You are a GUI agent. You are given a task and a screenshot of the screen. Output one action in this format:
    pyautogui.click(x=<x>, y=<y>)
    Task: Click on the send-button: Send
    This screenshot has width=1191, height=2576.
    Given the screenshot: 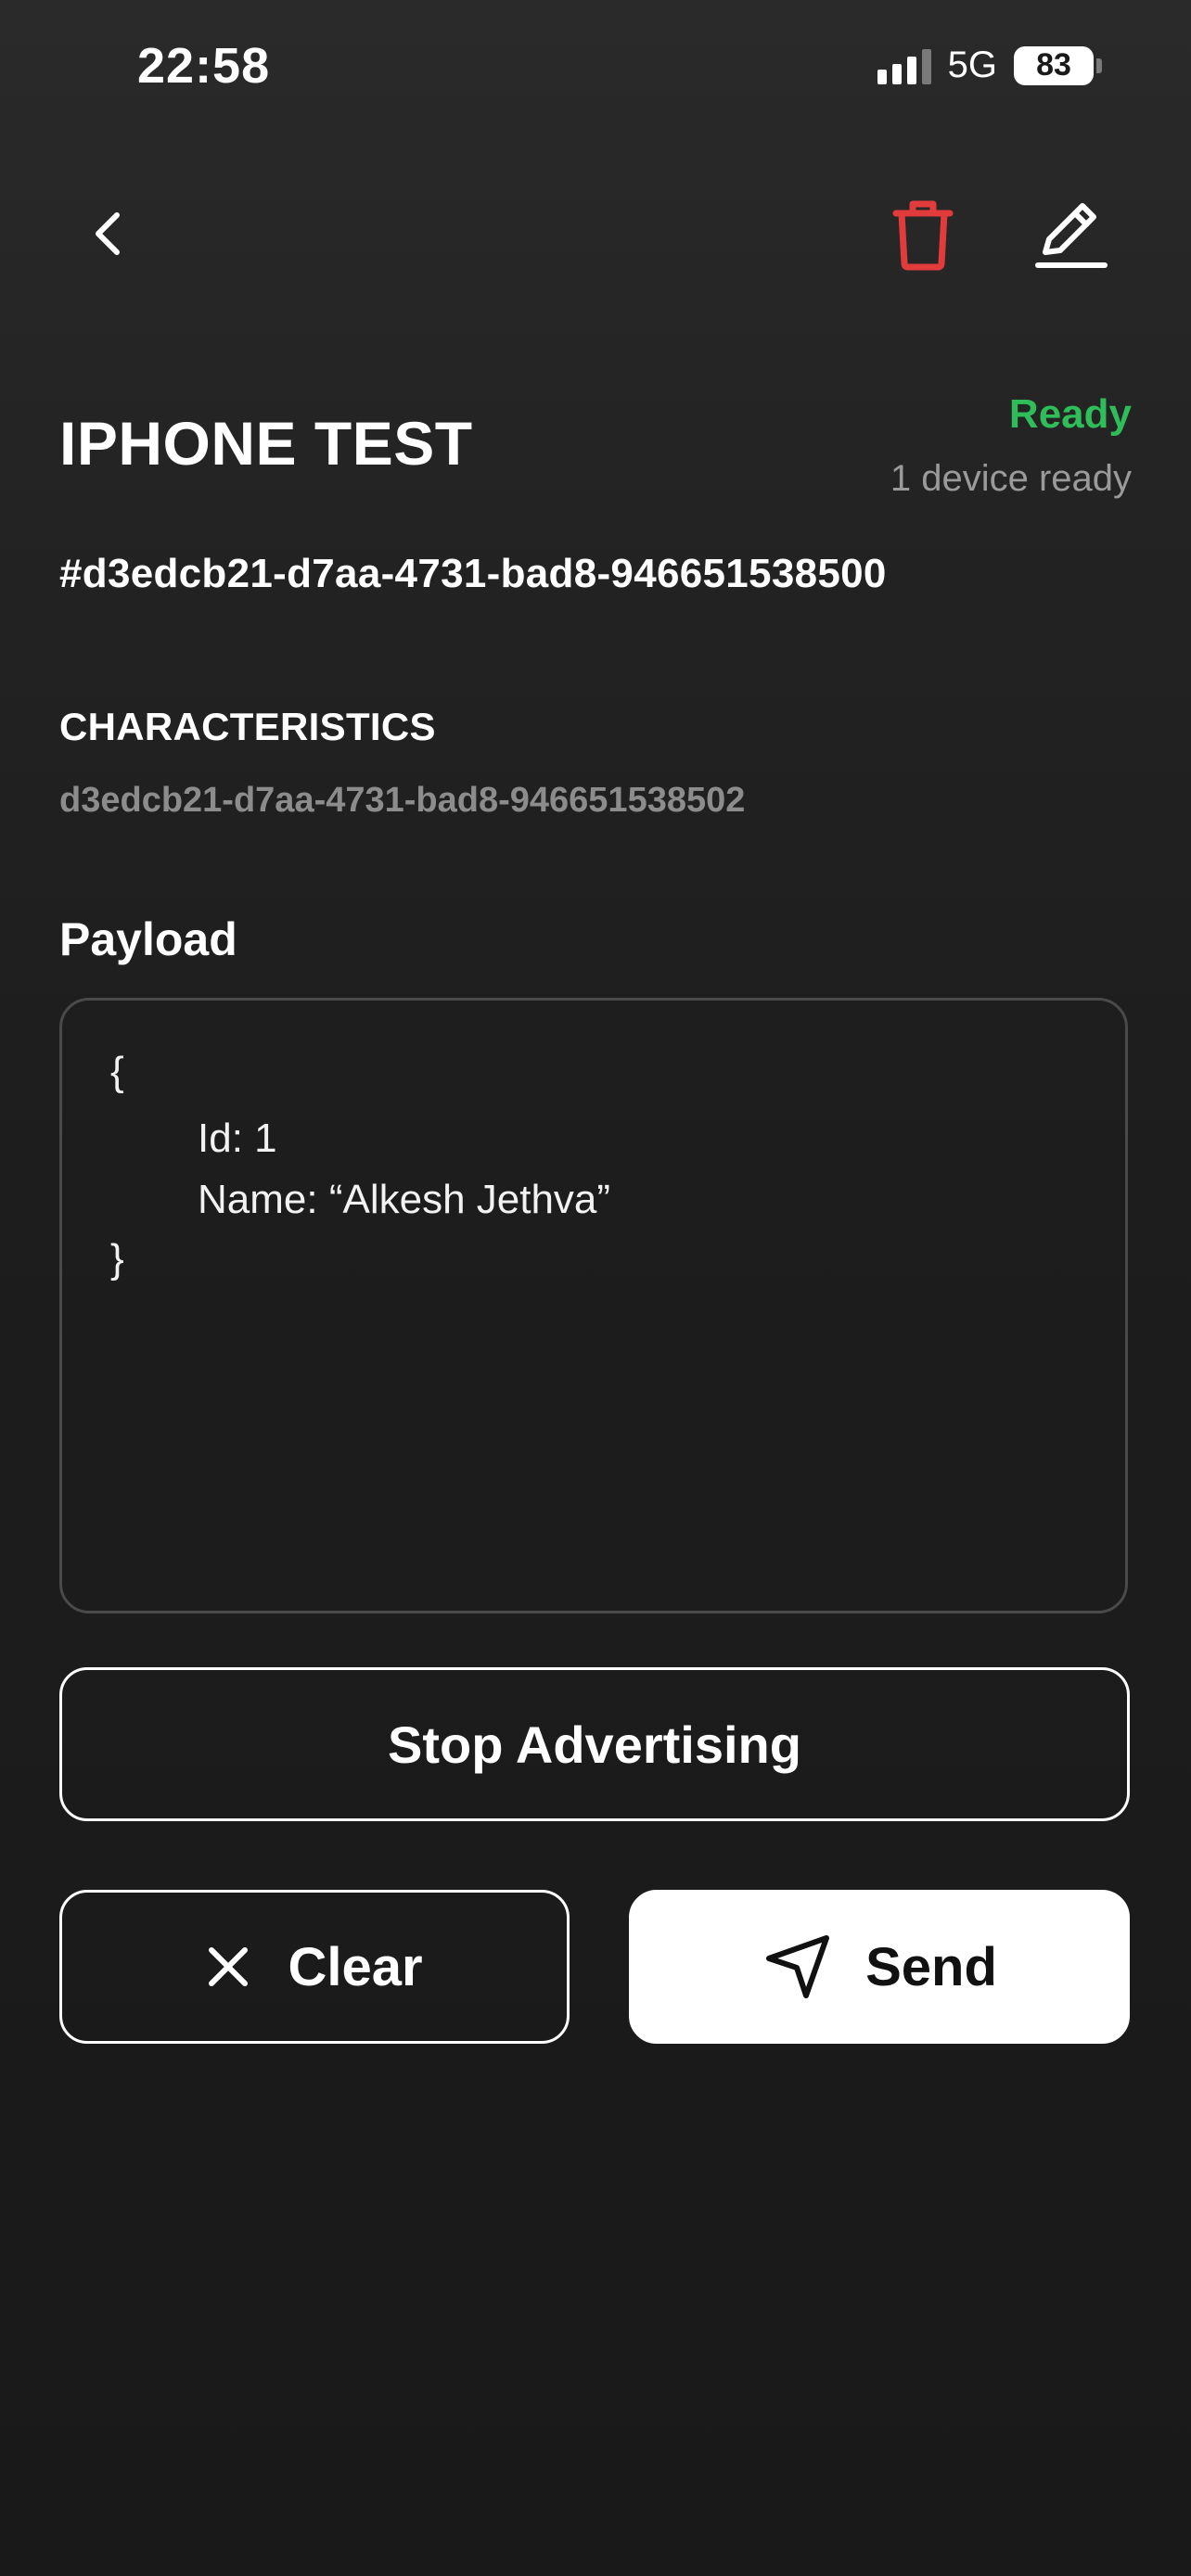 What is the action you would take?
    pyautogui.click(x=879, y=1967)
    